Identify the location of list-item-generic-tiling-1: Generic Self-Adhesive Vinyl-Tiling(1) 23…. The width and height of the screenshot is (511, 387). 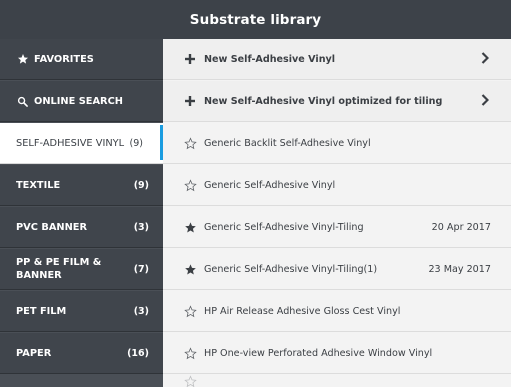
(337, 269).